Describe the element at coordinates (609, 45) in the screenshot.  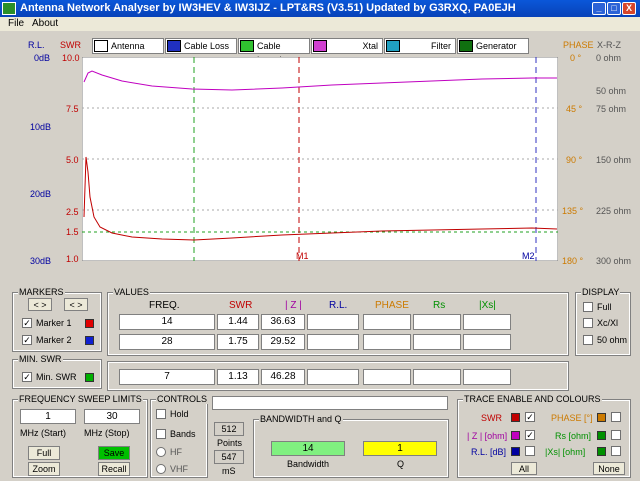
I see `xrz-axis-title: X-R-Z` at that location.